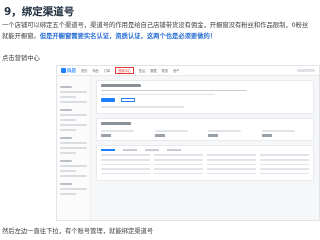 The image size is (320, 240). Describe the element at coordinates (107, 70) in the screenshot. I see `nav-orders: 订单` at that location.